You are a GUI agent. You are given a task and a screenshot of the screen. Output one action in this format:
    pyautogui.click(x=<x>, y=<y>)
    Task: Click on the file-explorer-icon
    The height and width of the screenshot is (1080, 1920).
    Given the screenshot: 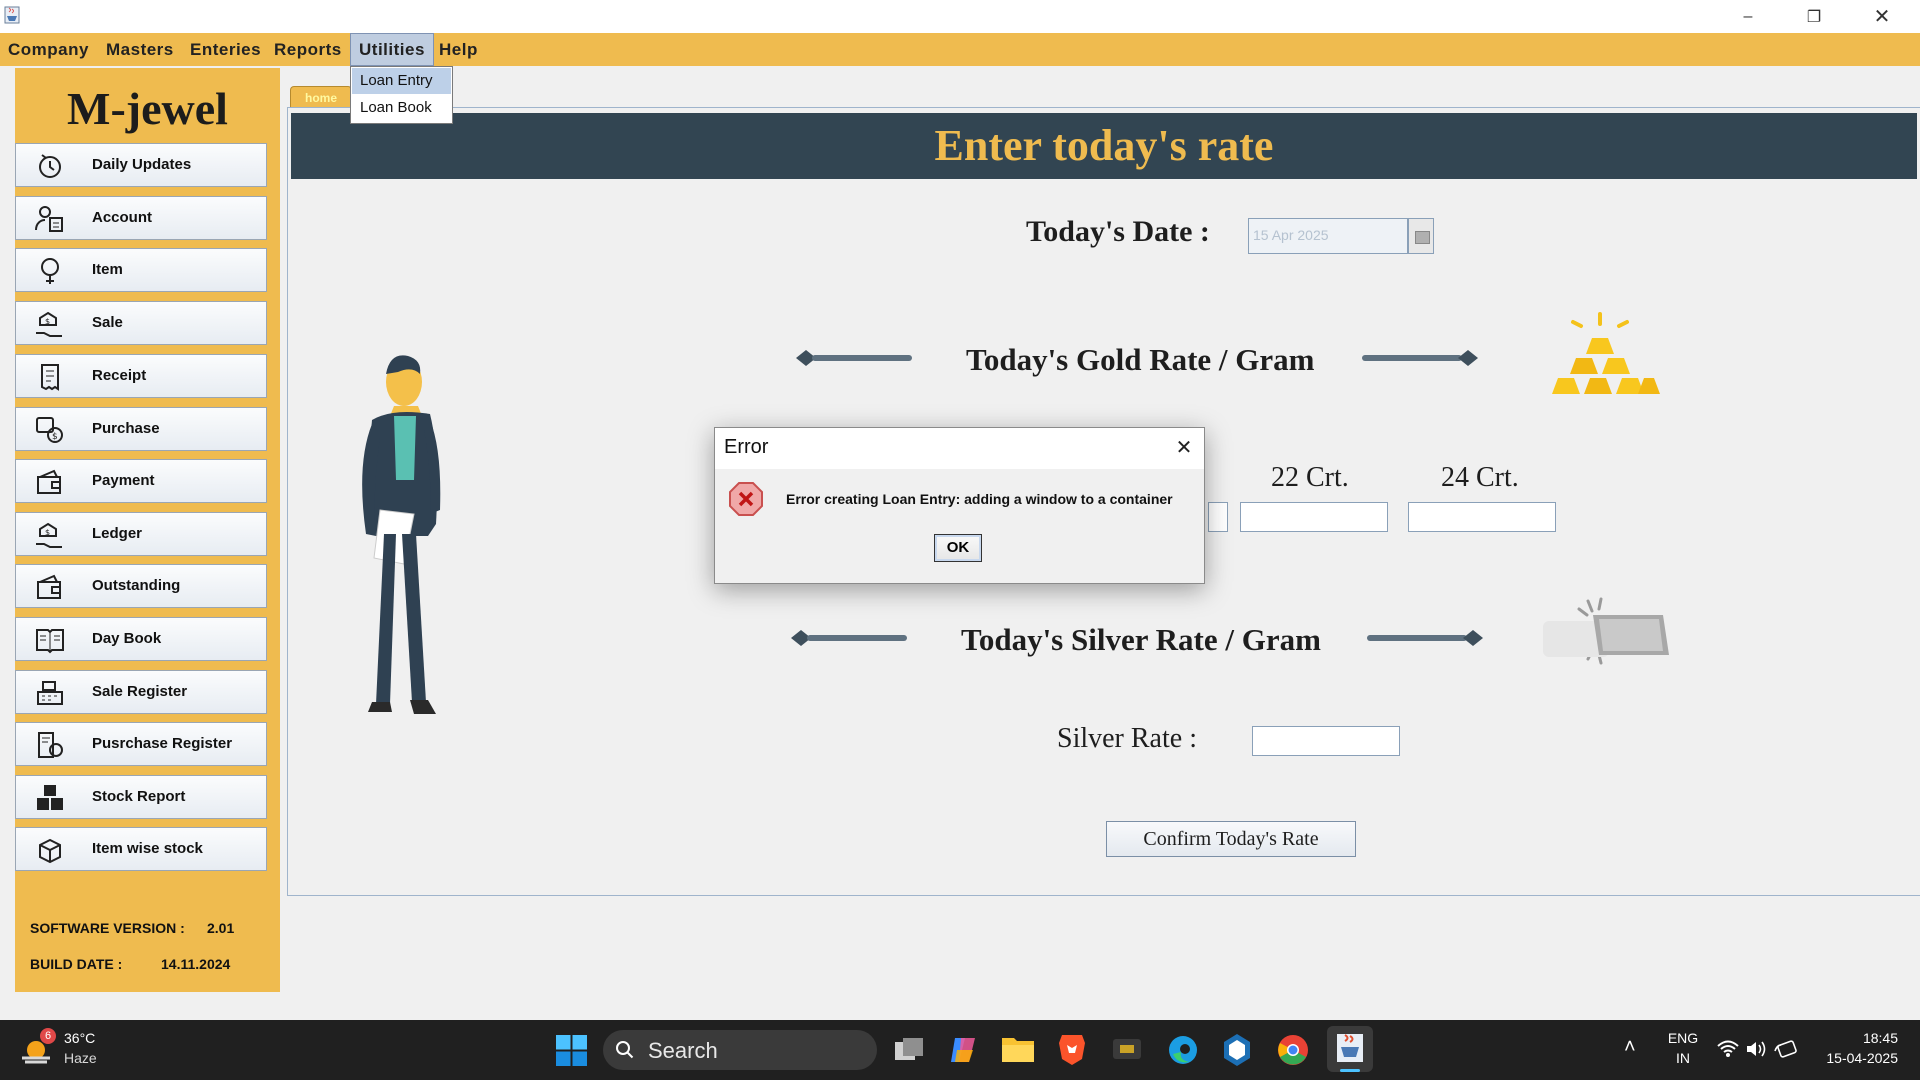 What is the action you would take?
    pyautogui.click(x=1018, y=1049)
    